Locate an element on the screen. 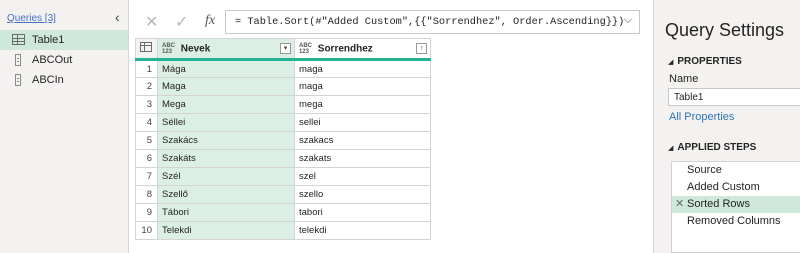  step-label: Added Custom is located at coordinates (723, 187).